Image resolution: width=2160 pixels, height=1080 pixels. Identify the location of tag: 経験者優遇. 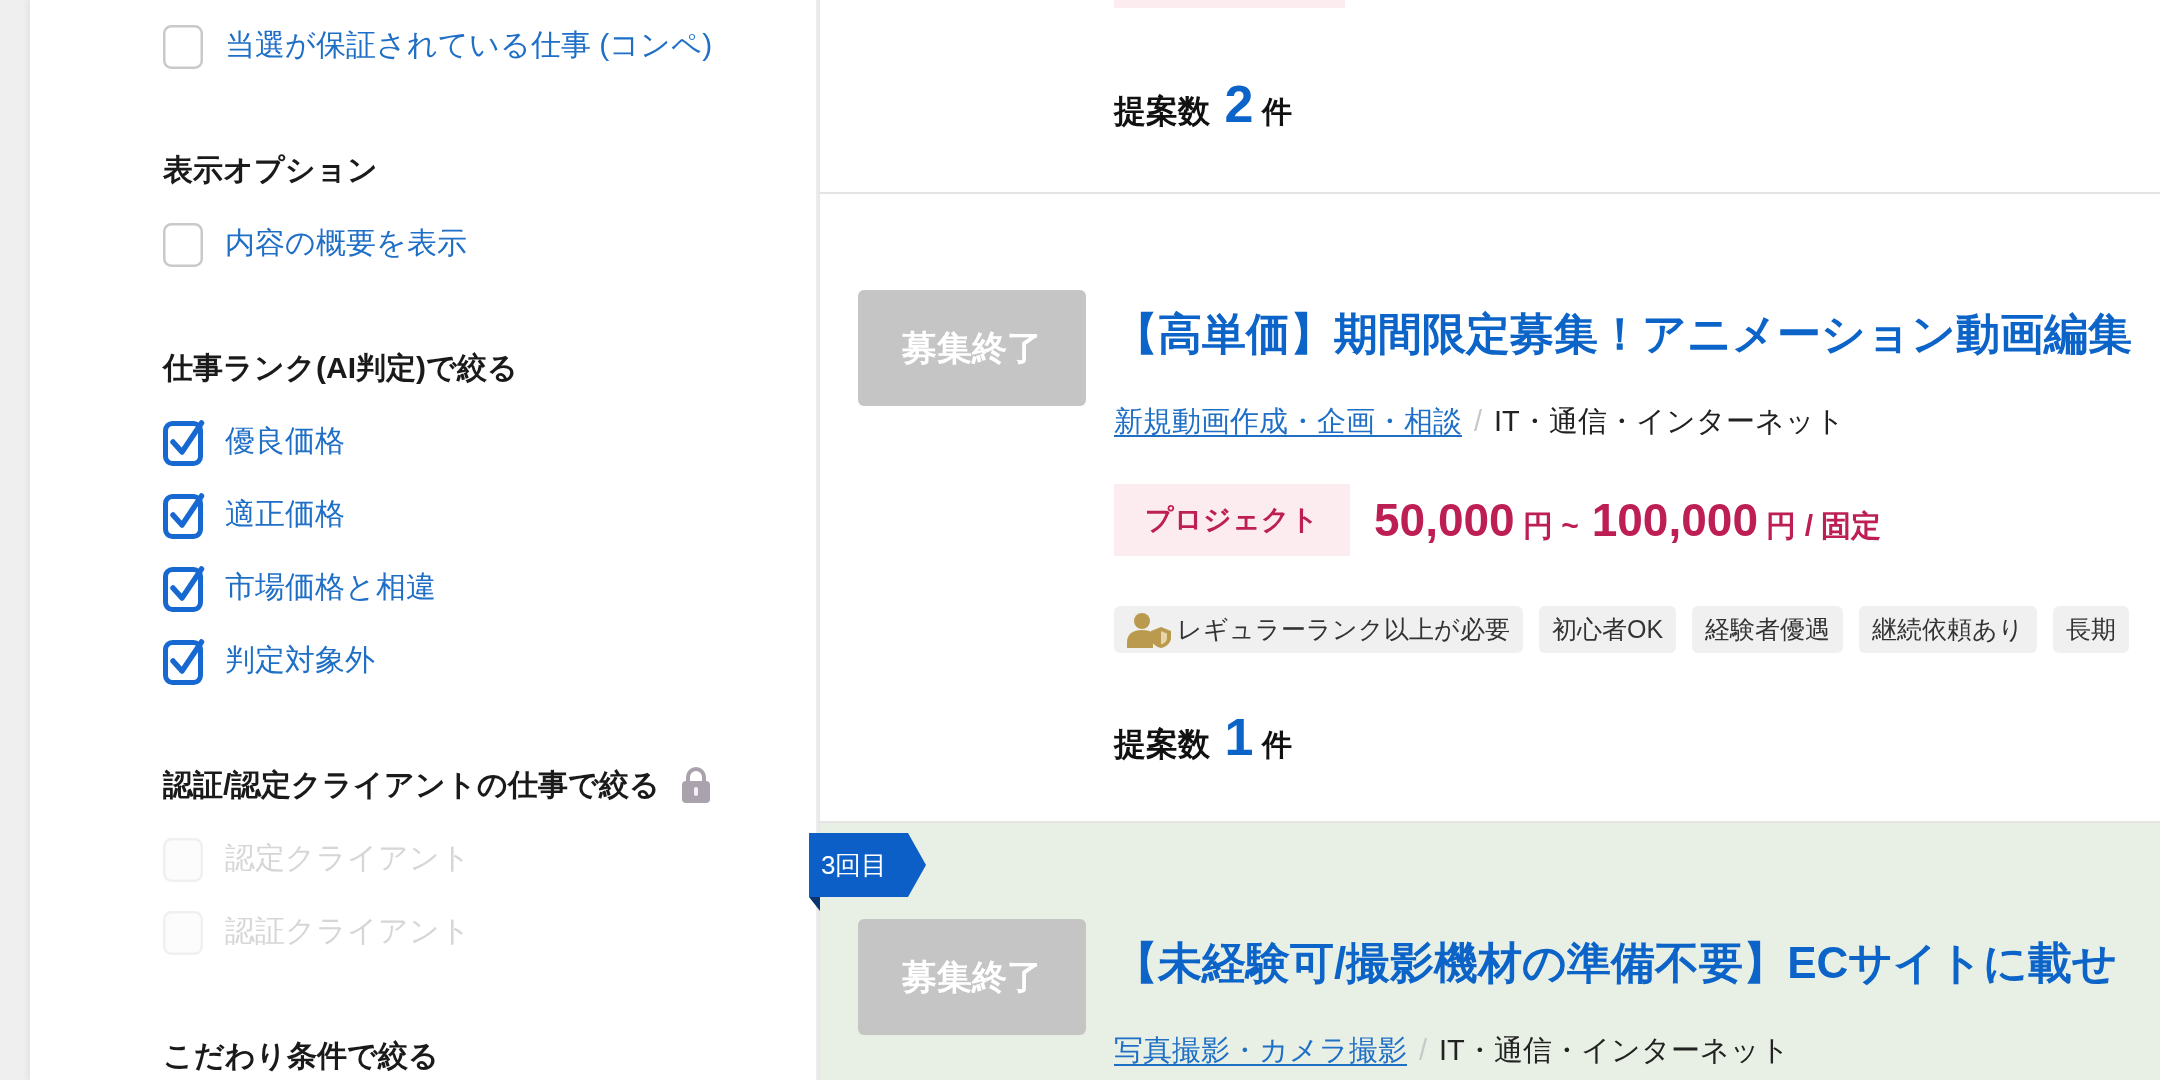
(1768, 629).